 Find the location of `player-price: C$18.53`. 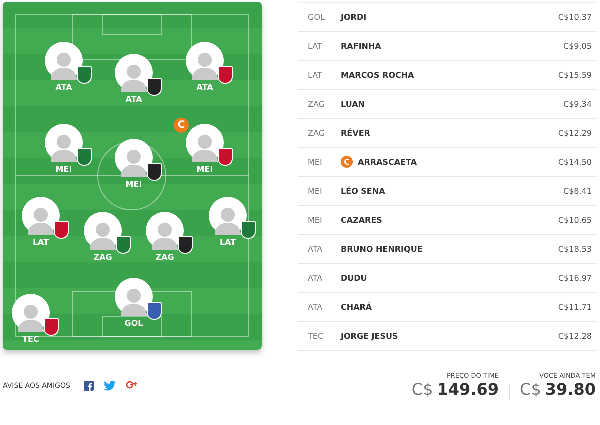

player-price: C$18.53 is located at coordinates (575, 249).